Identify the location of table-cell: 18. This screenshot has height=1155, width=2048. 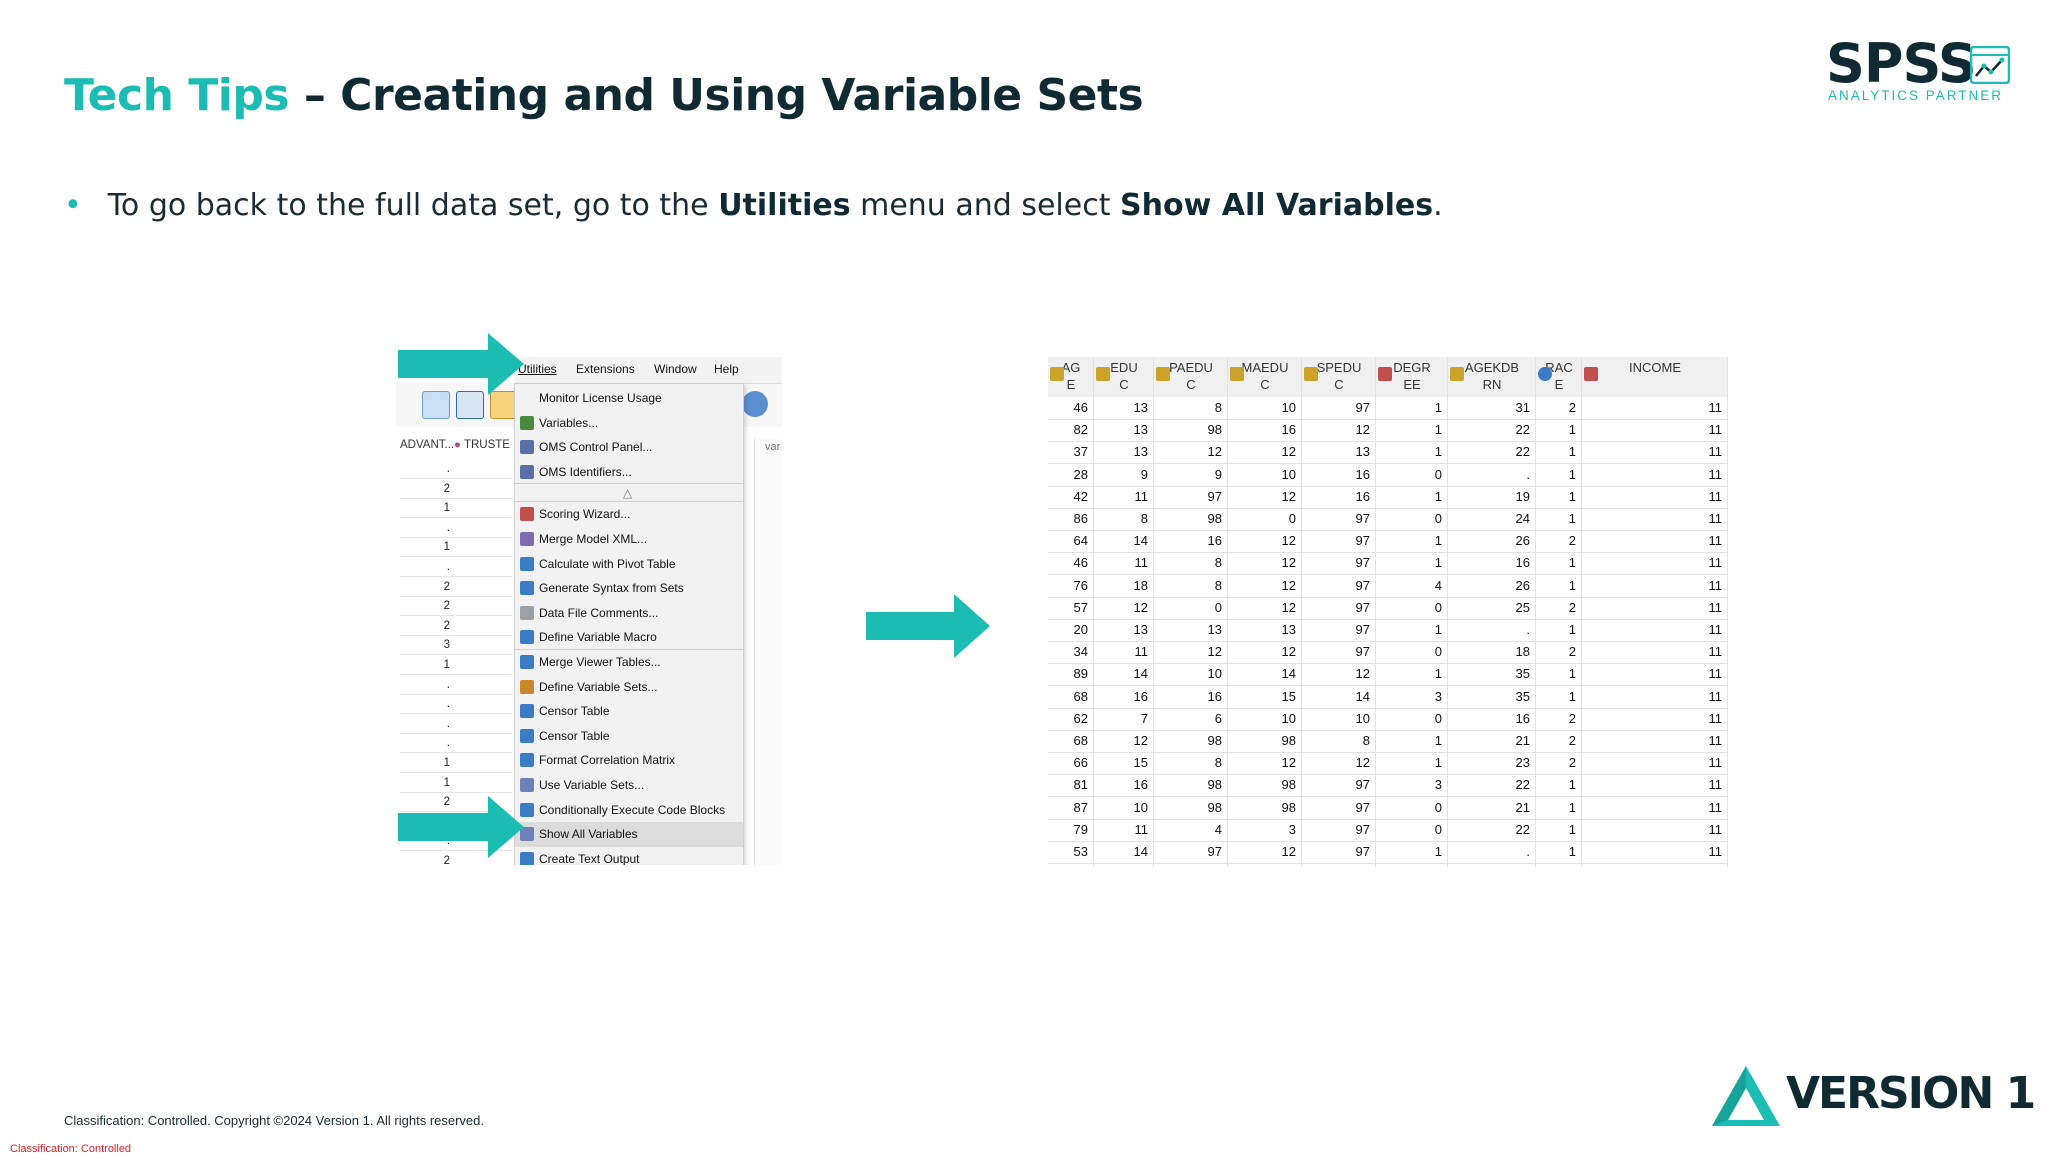
(1121, 585).